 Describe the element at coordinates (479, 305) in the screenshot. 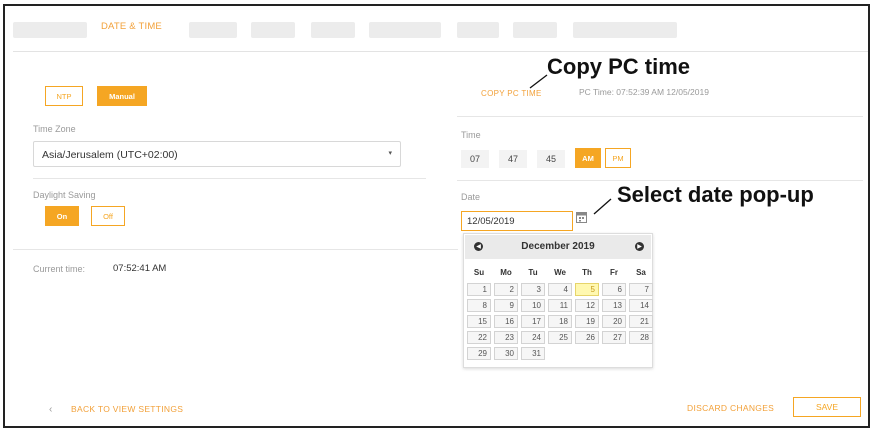

I see `calendar-day: 8` at that location.